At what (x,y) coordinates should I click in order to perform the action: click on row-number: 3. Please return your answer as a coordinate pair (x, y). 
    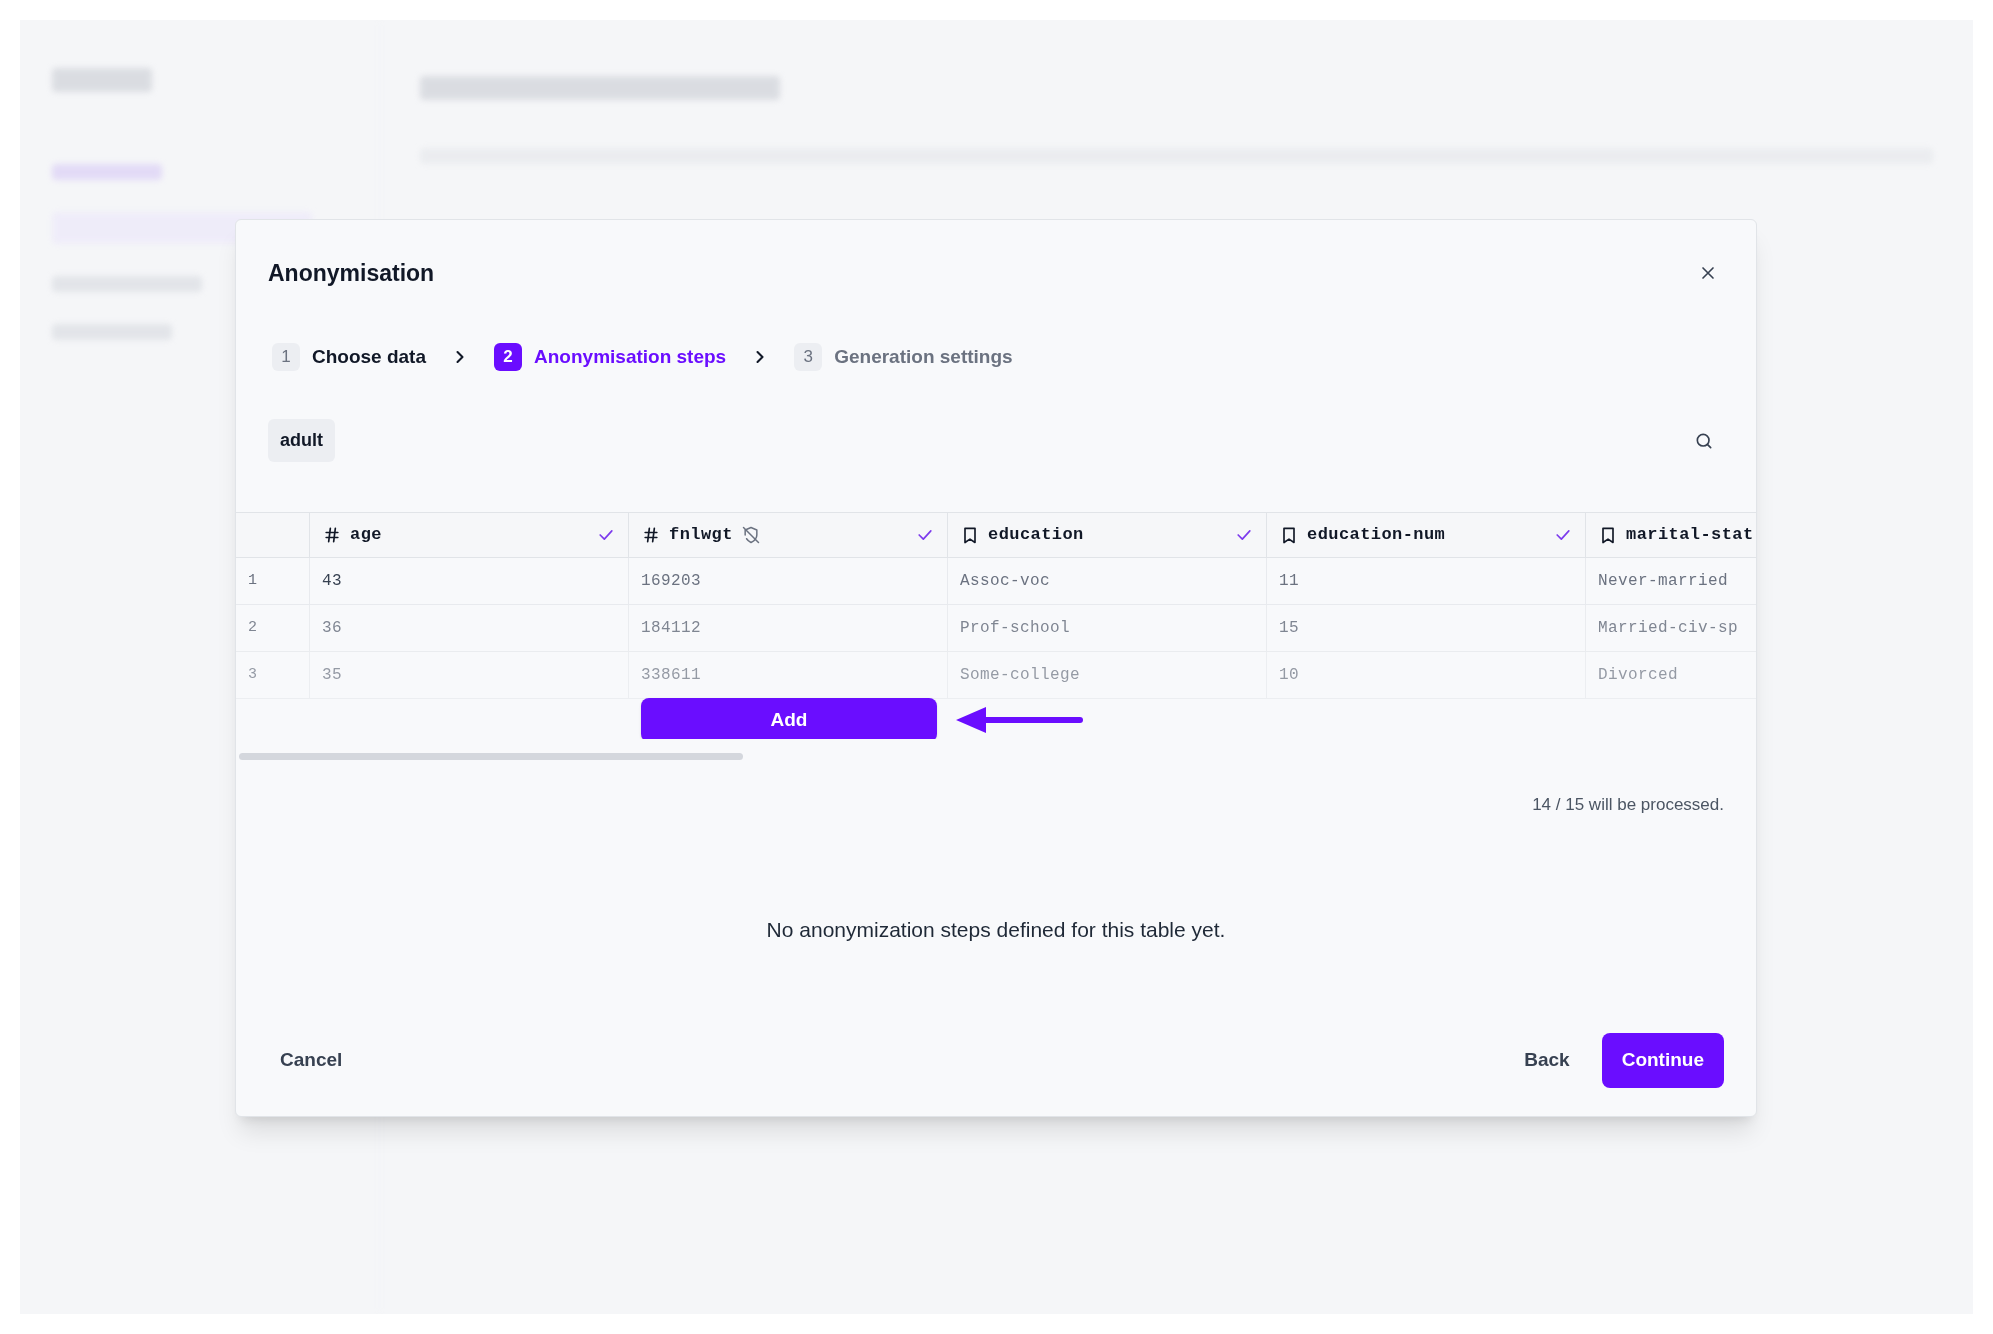
    Looking at the image, I should click on (252, 674).